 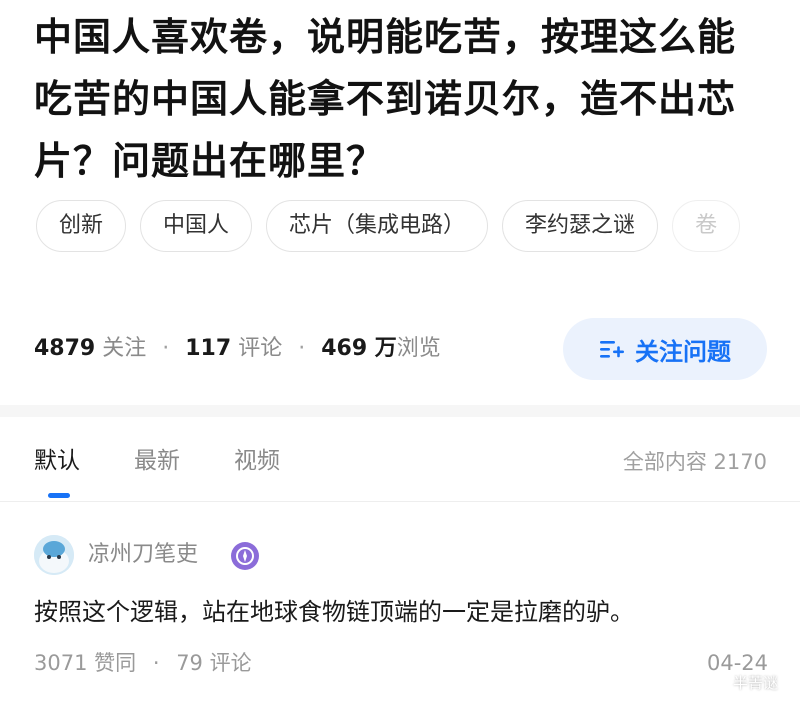 What do you see at coordinates (85, 663) in the screenshot?
I see `like-count: 3071 赞同` at bounding box center [85, 663].